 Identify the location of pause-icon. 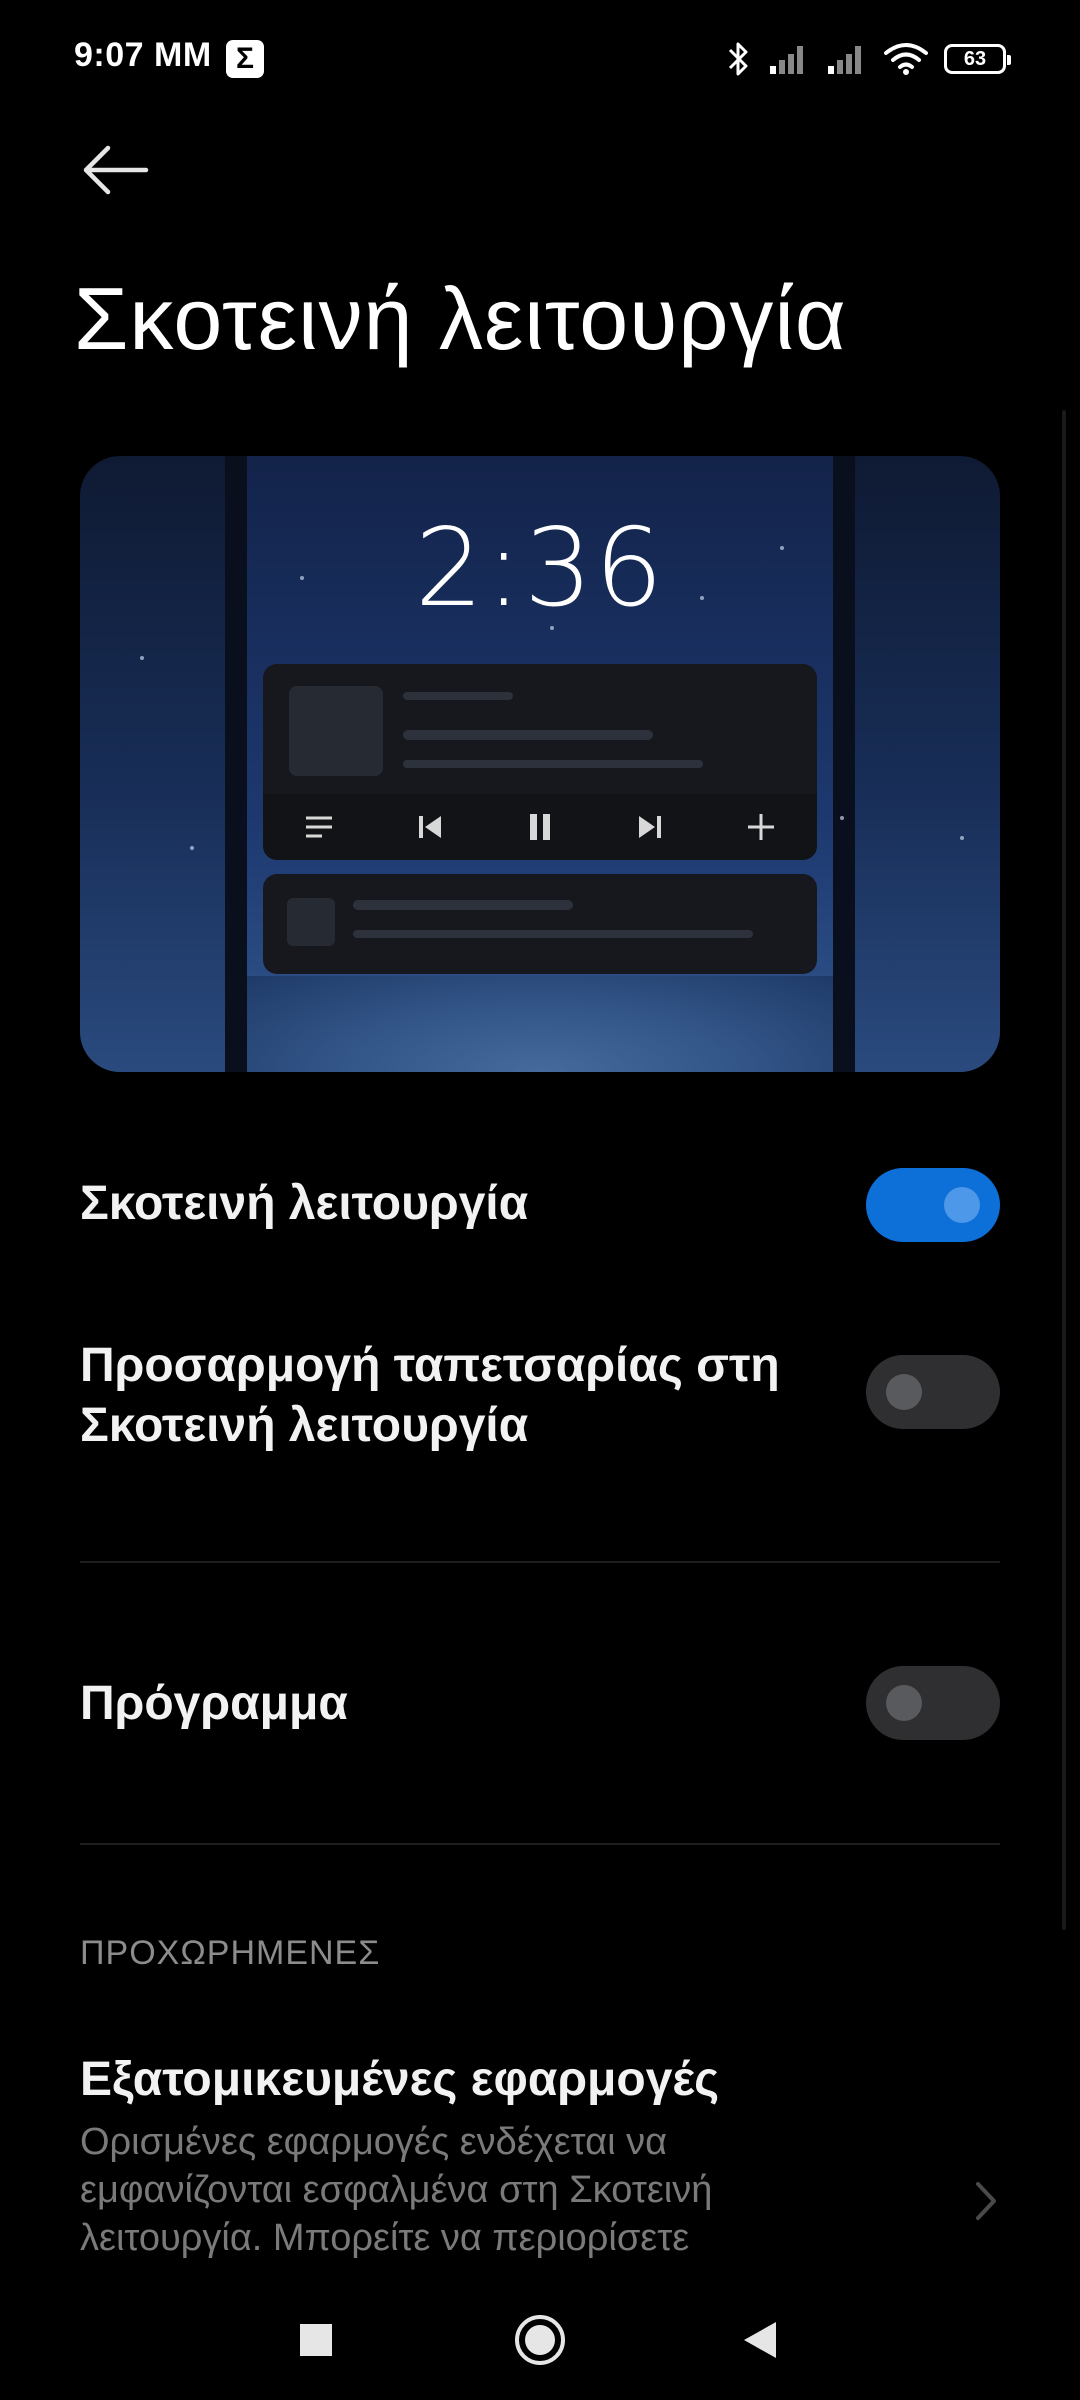
(540, 827).